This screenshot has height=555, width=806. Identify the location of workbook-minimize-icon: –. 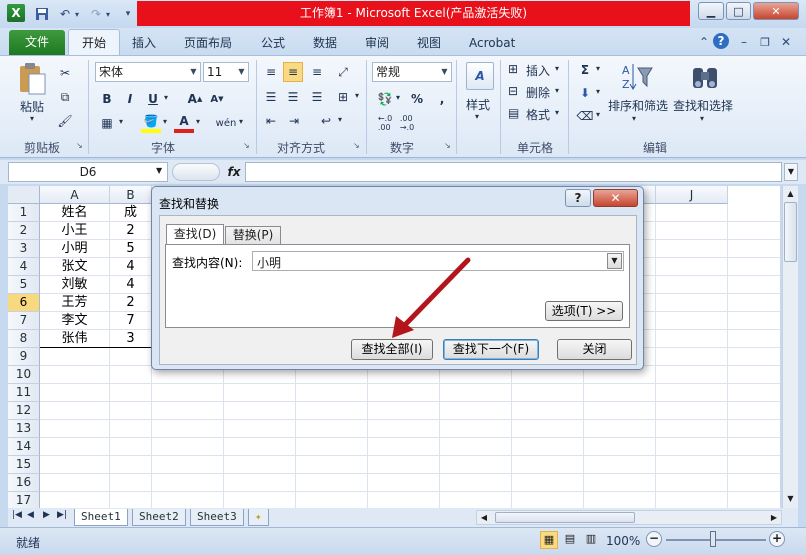
(744, 42).